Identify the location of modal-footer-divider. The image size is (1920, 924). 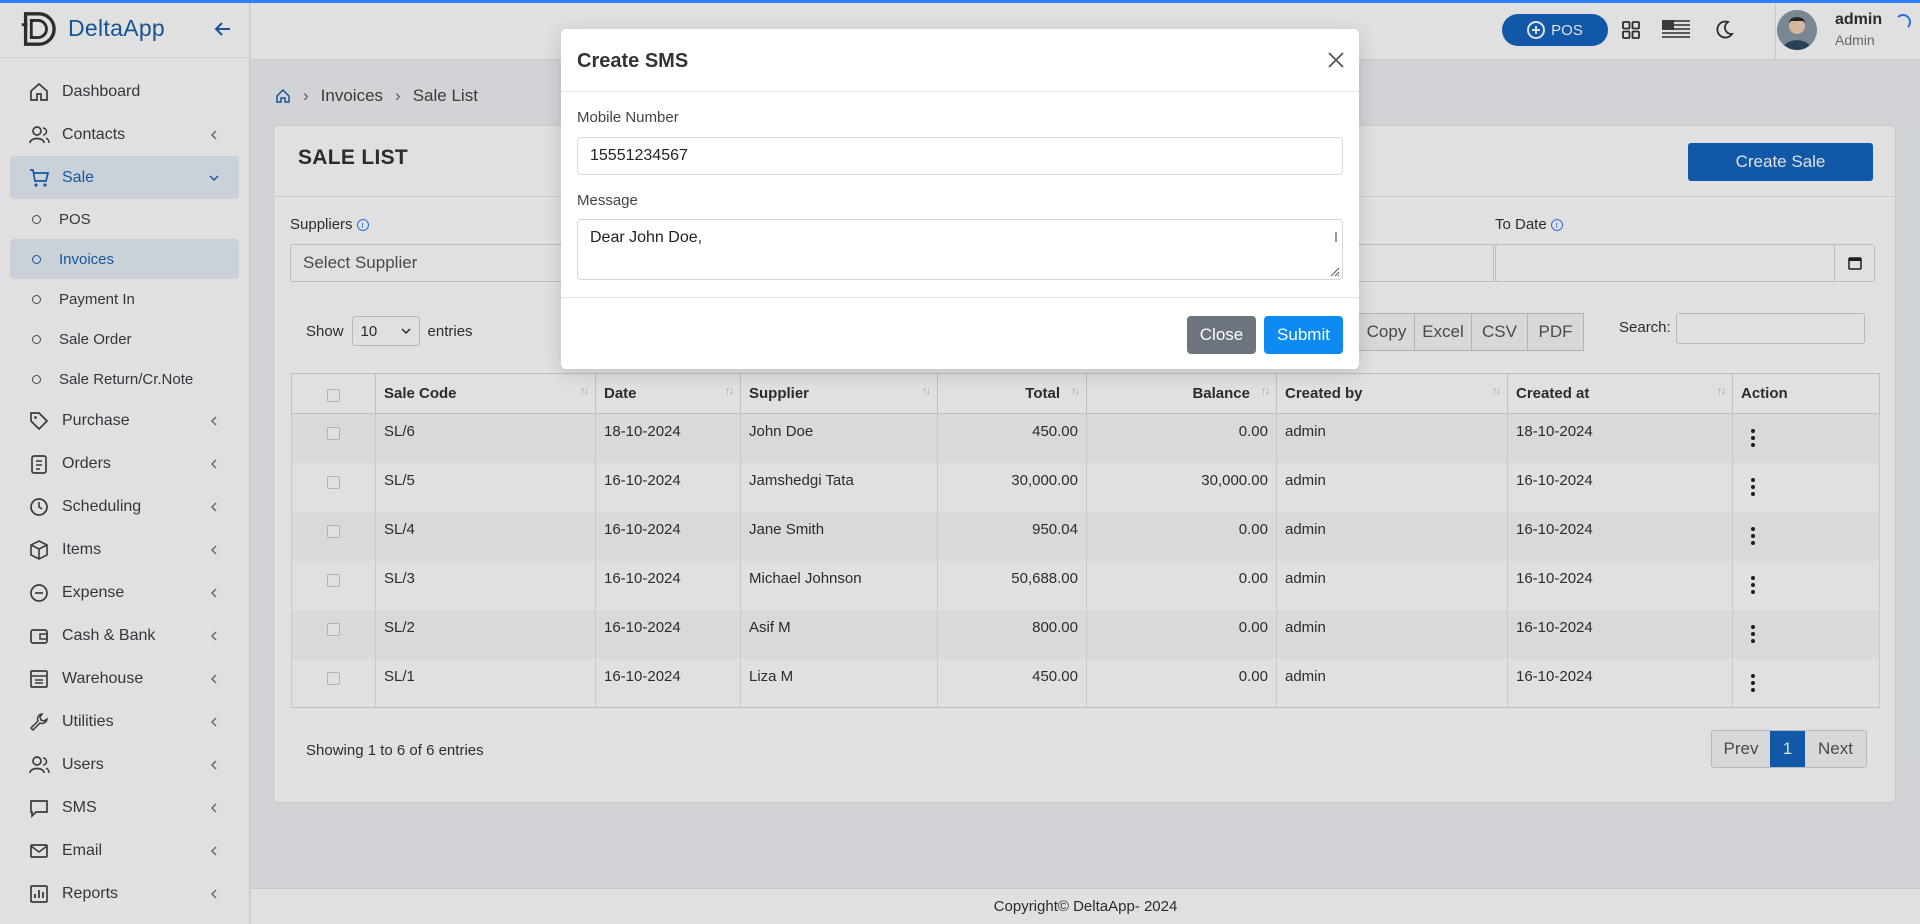
(960, 297).